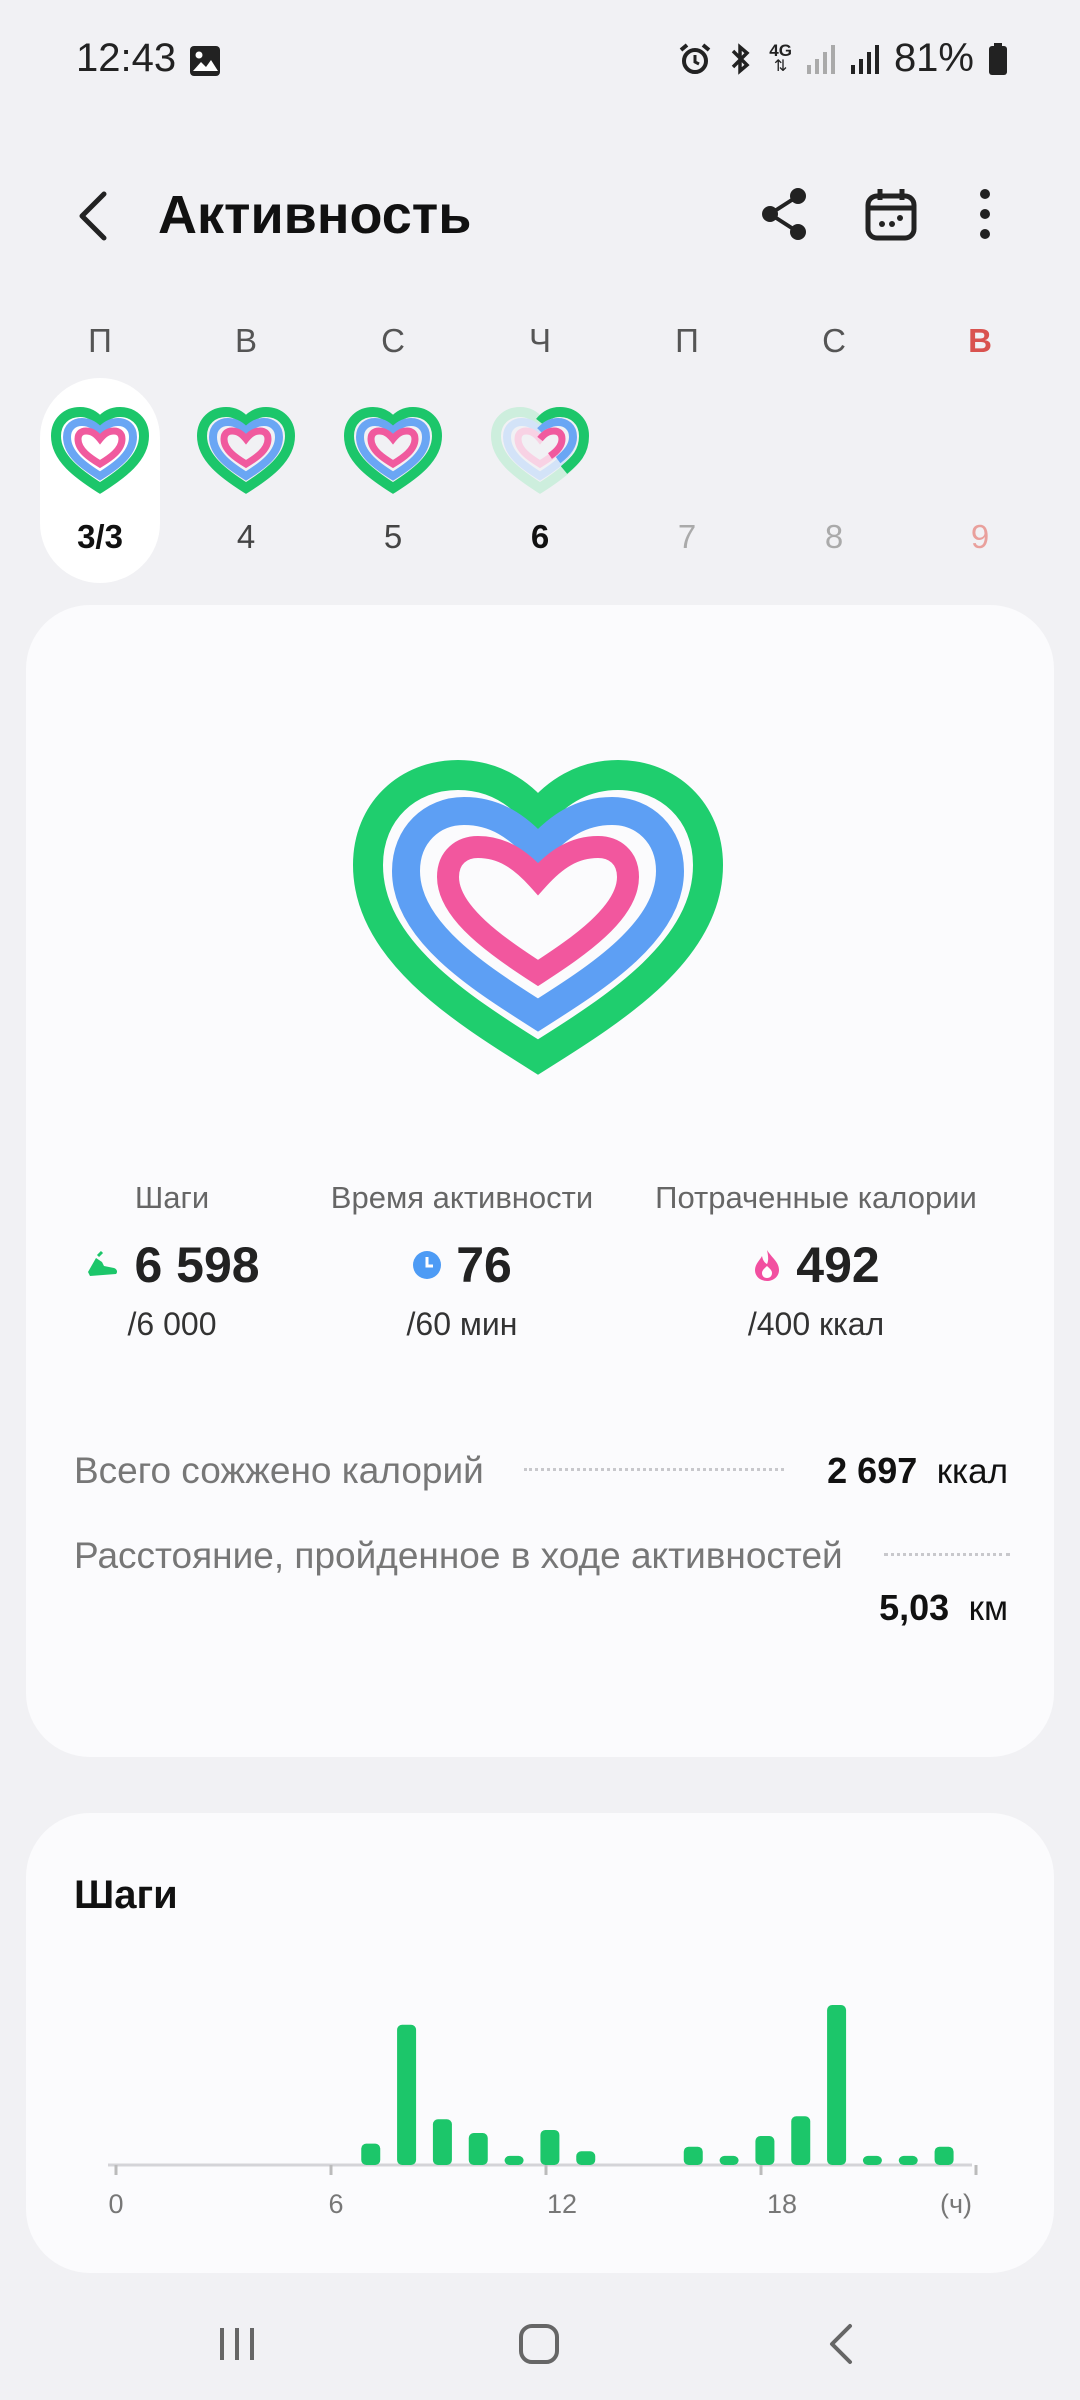 This screenshot has height=2400, width=1080. I want to click on status-icons: 4G ⇅ 81%, so click(842, 58).